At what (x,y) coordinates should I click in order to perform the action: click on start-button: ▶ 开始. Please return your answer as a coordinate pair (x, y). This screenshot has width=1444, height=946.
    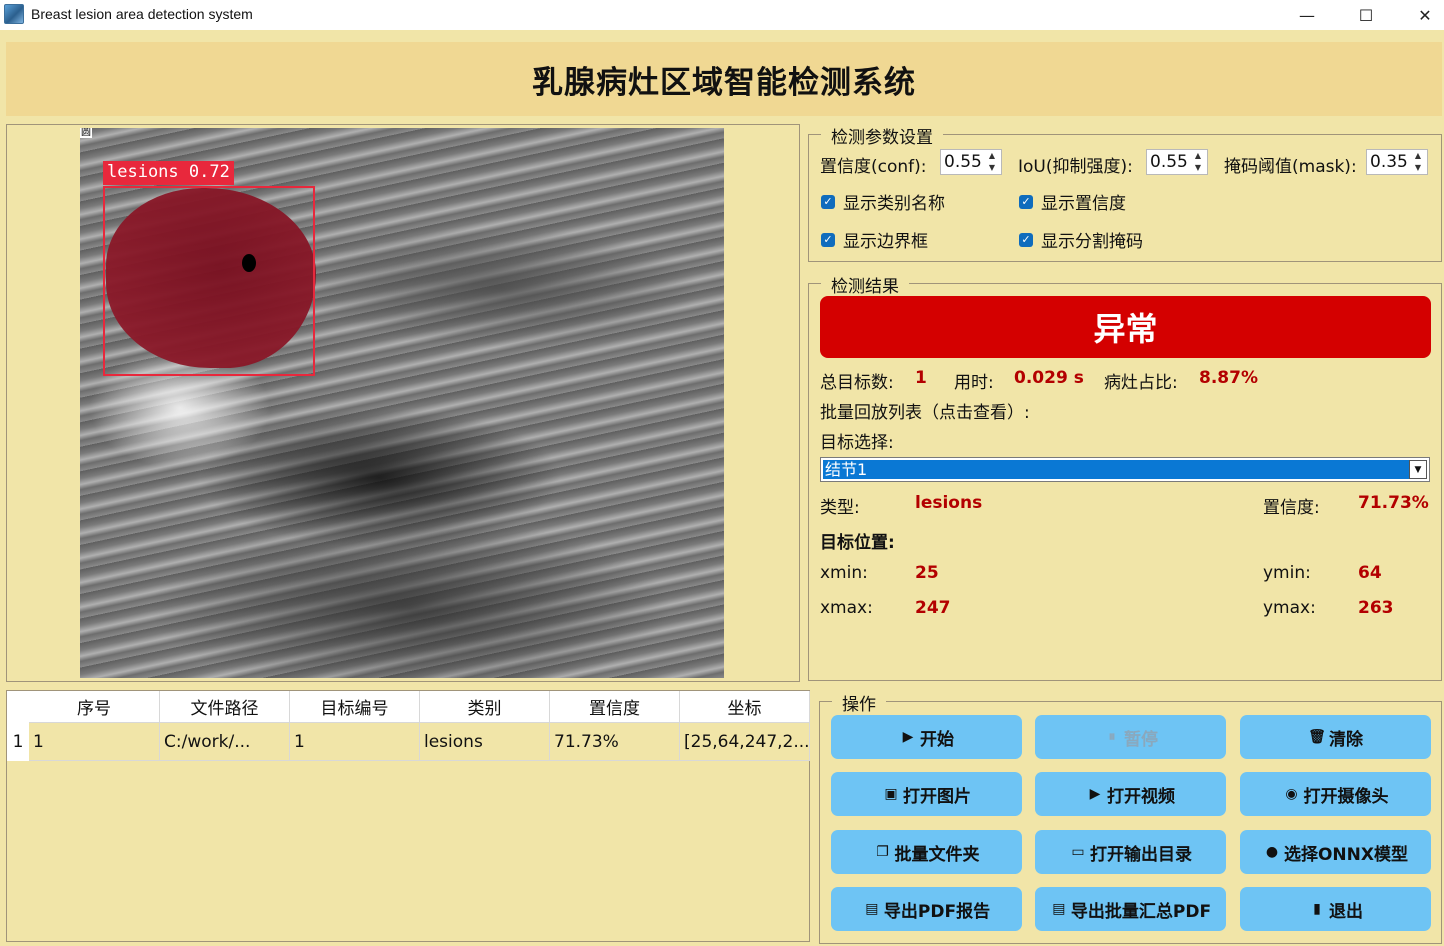
    Looking at the image, I should click on (926, 737).